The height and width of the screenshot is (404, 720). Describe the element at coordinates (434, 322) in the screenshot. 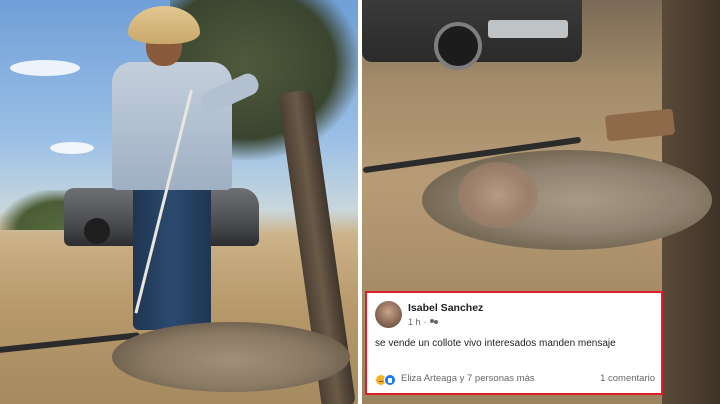

I see `friends-icon` at that location.